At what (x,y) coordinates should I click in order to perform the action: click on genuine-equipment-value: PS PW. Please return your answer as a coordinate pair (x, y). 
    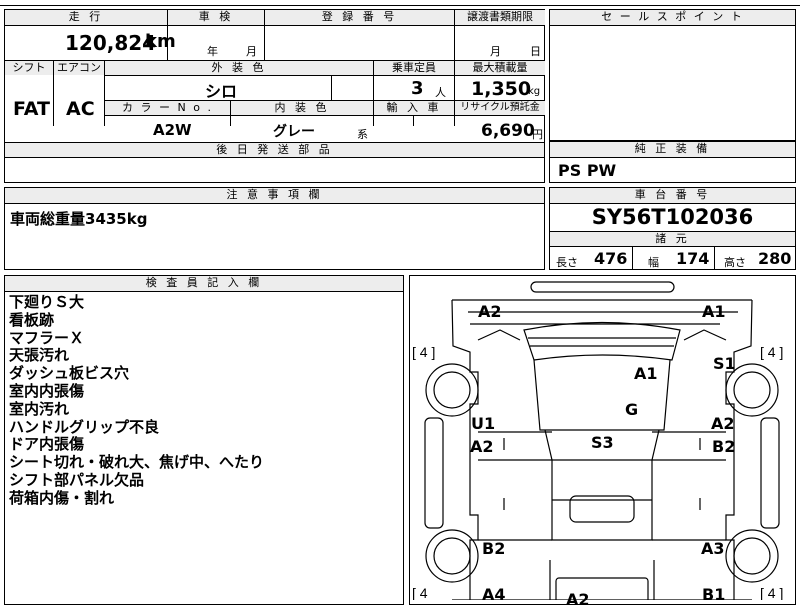
    Looking at the image, I should click on (587, 170).